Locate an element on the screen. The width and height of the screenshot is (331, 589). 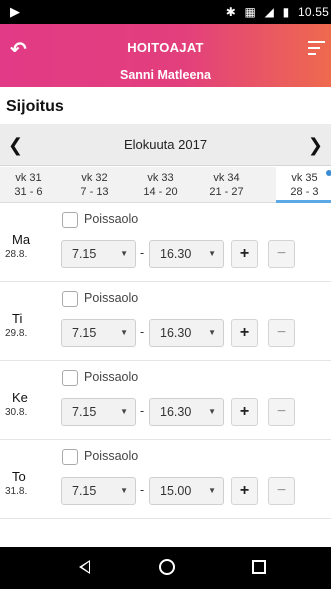
chevron-right-icon: ❯ is located at coordinates (315, 145).